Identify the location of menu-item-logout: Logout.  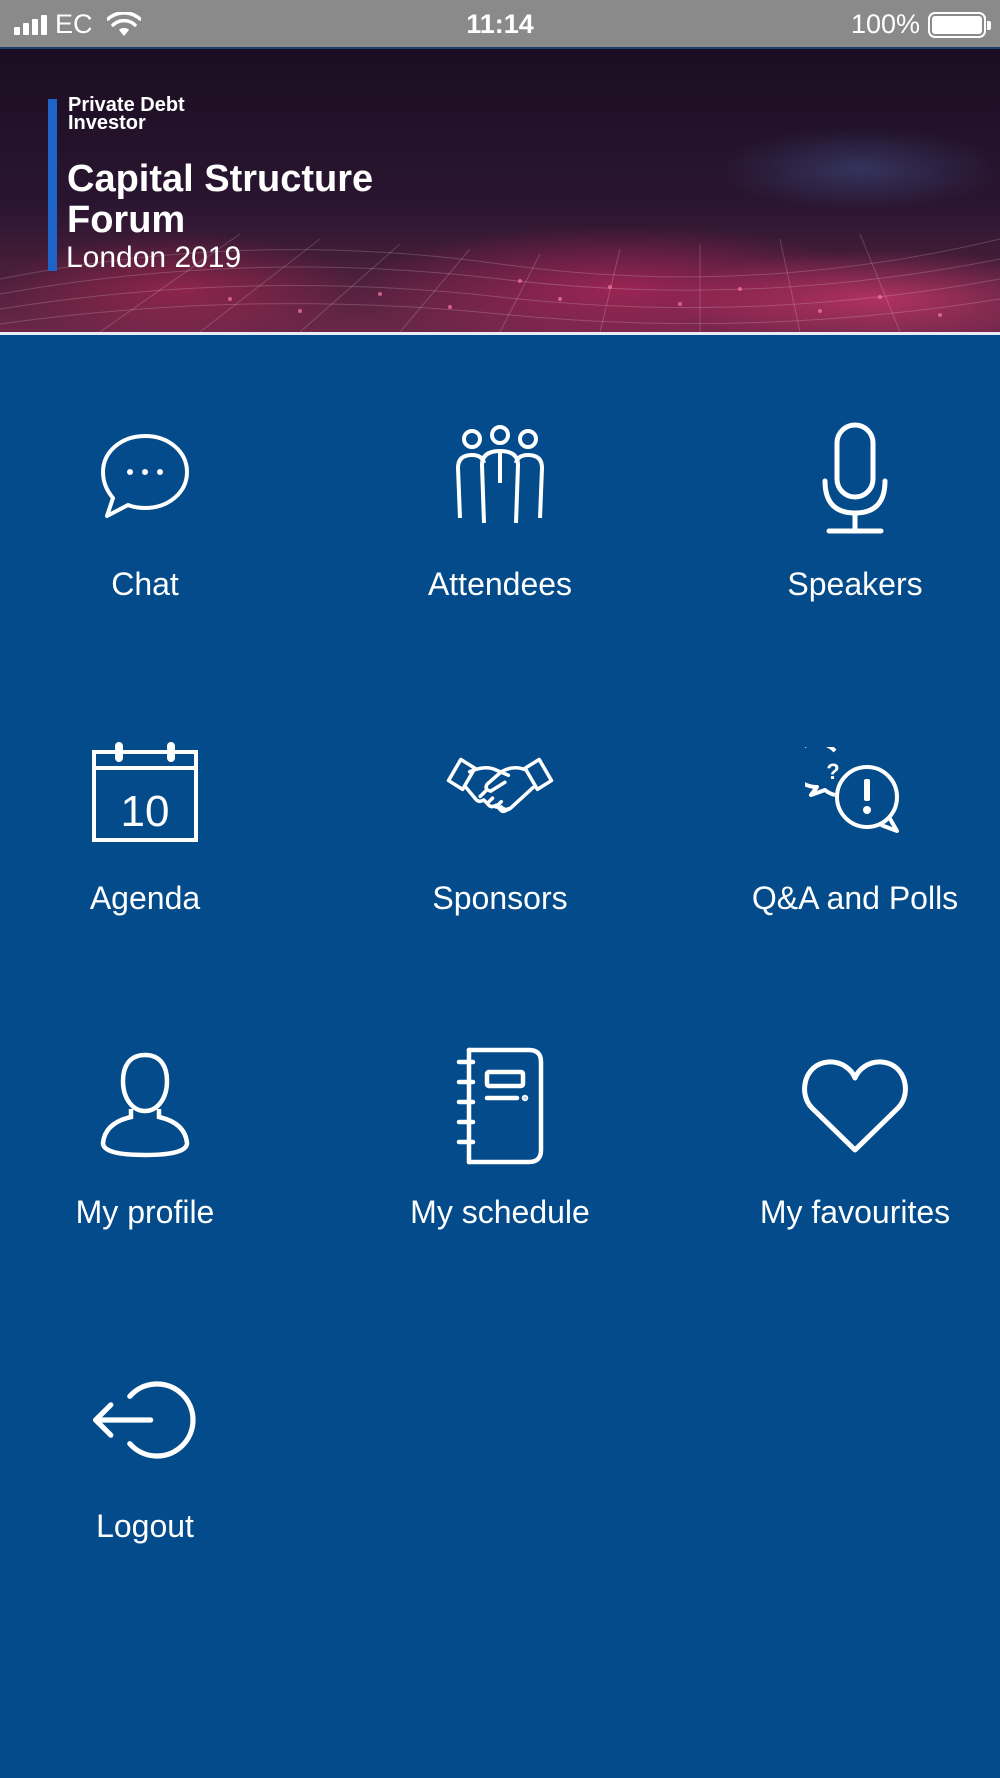
(145, 1490).